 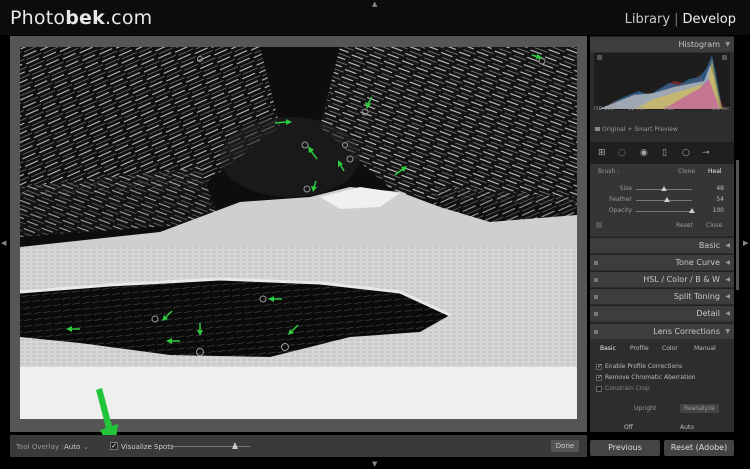 I want to click on remove-ca-label: Remove Chromatic Aberration, so click(x=650, y=377).